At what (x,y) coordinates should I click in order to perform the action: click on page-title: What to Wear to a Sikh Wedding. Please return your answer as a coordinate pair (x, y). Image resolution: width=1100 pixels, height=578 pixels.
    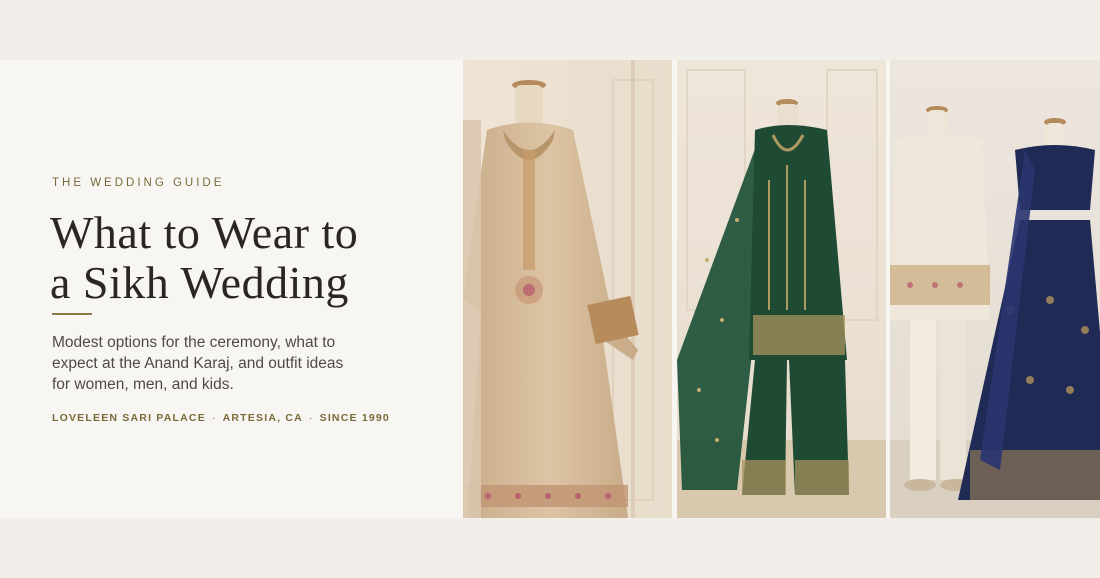
    Looking at the image, I should click on (204, 258).